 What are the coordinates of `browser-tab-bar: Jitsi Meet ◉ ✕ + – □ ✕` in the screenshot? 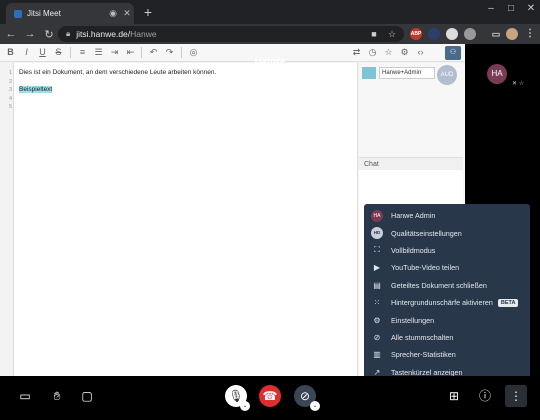 It's located at (270, 12).